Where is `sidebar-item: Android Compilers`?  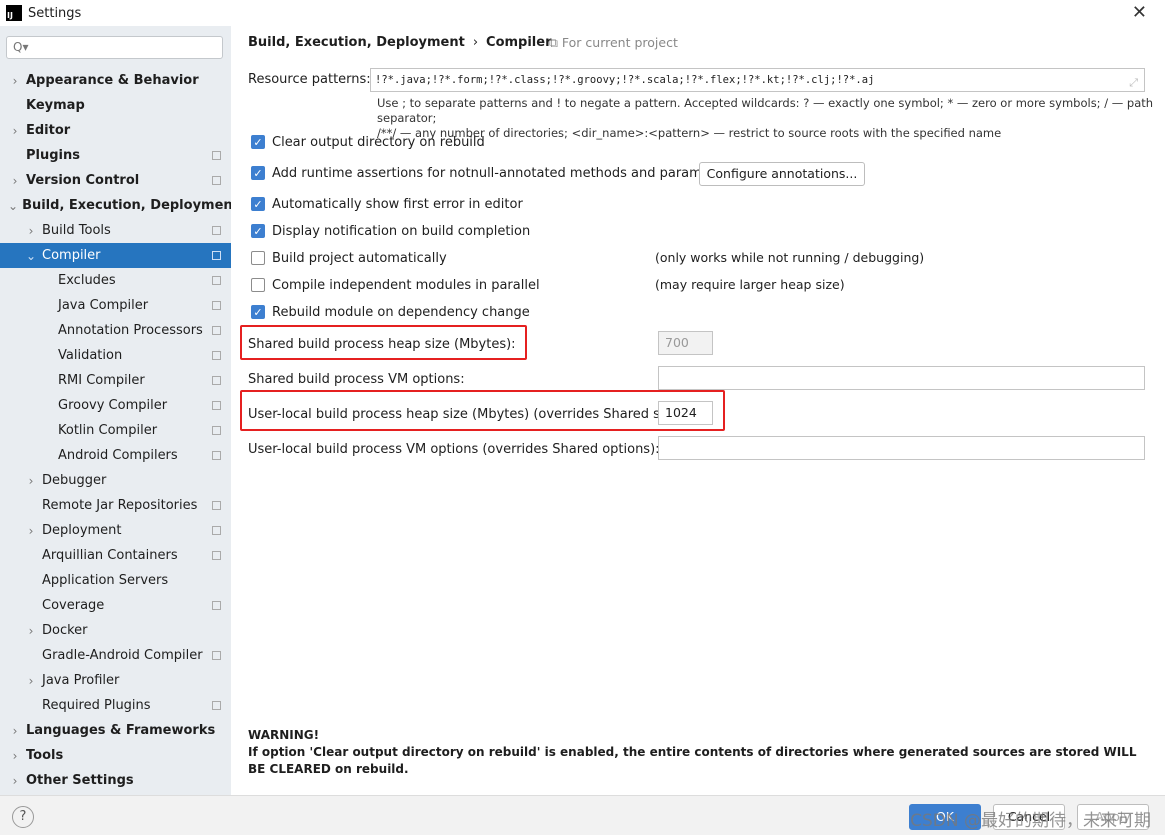
sidebar-item: Android Compilers is located at coordinates (115, 455).